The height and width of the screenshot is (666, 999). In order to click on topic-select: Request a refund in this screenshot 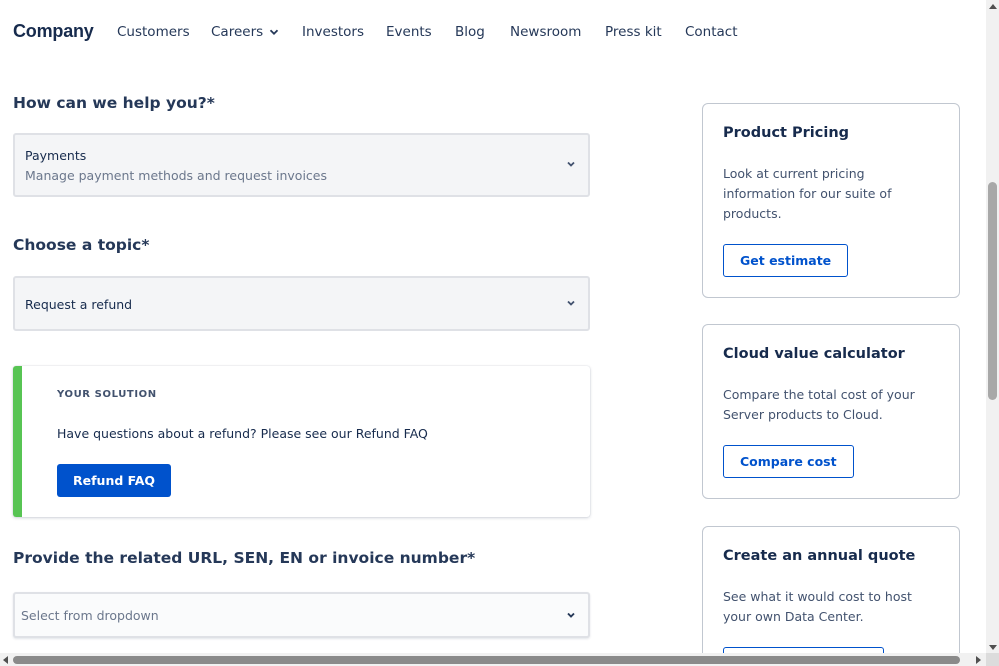, I will do `click(301, 303)`.